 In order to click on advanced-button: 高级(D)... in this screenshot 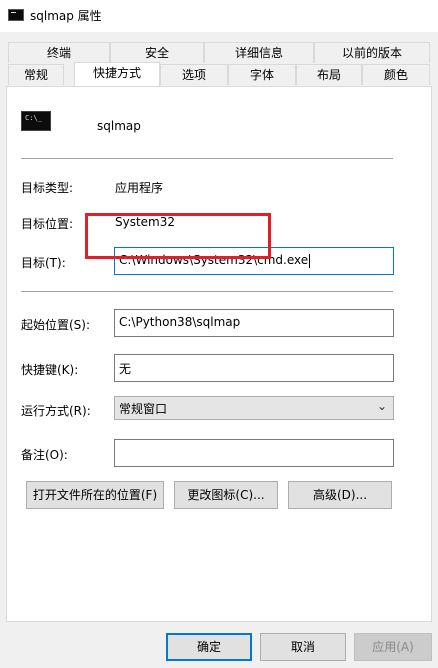, I will do `click(340, 495)`.